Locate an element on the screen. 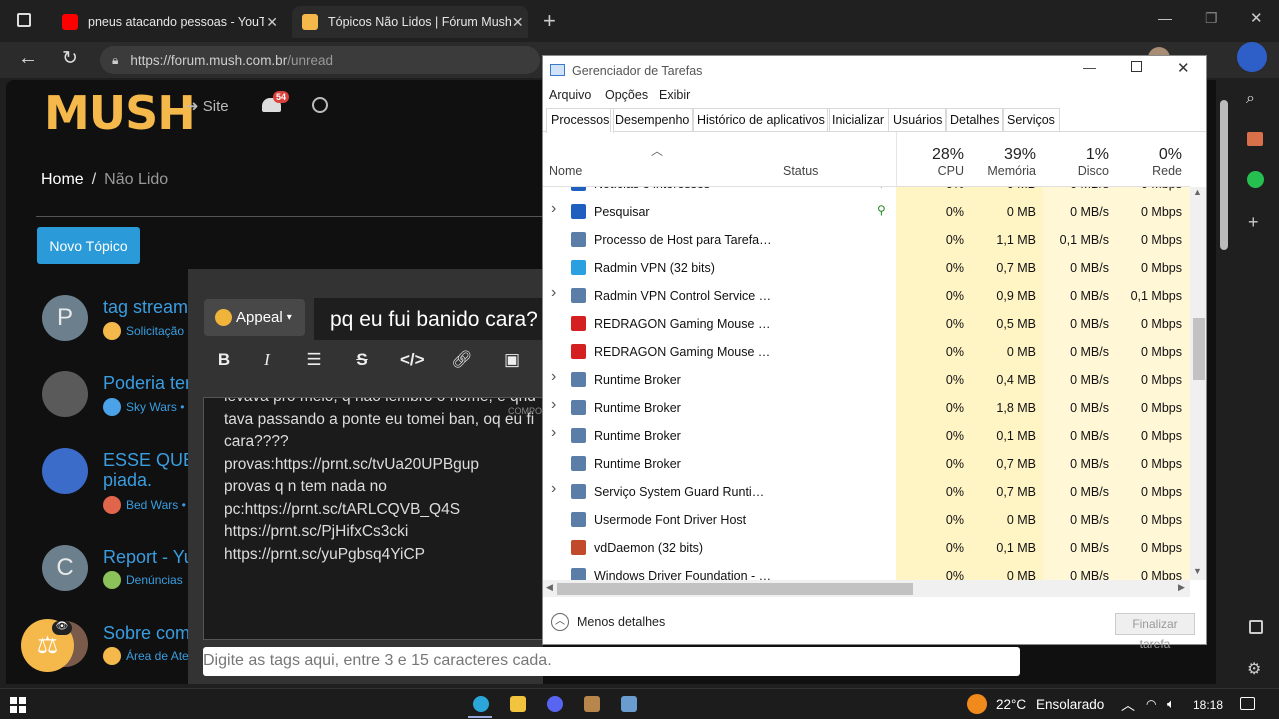  menu-exibir: Exibir is located at coordinates (674, 95).